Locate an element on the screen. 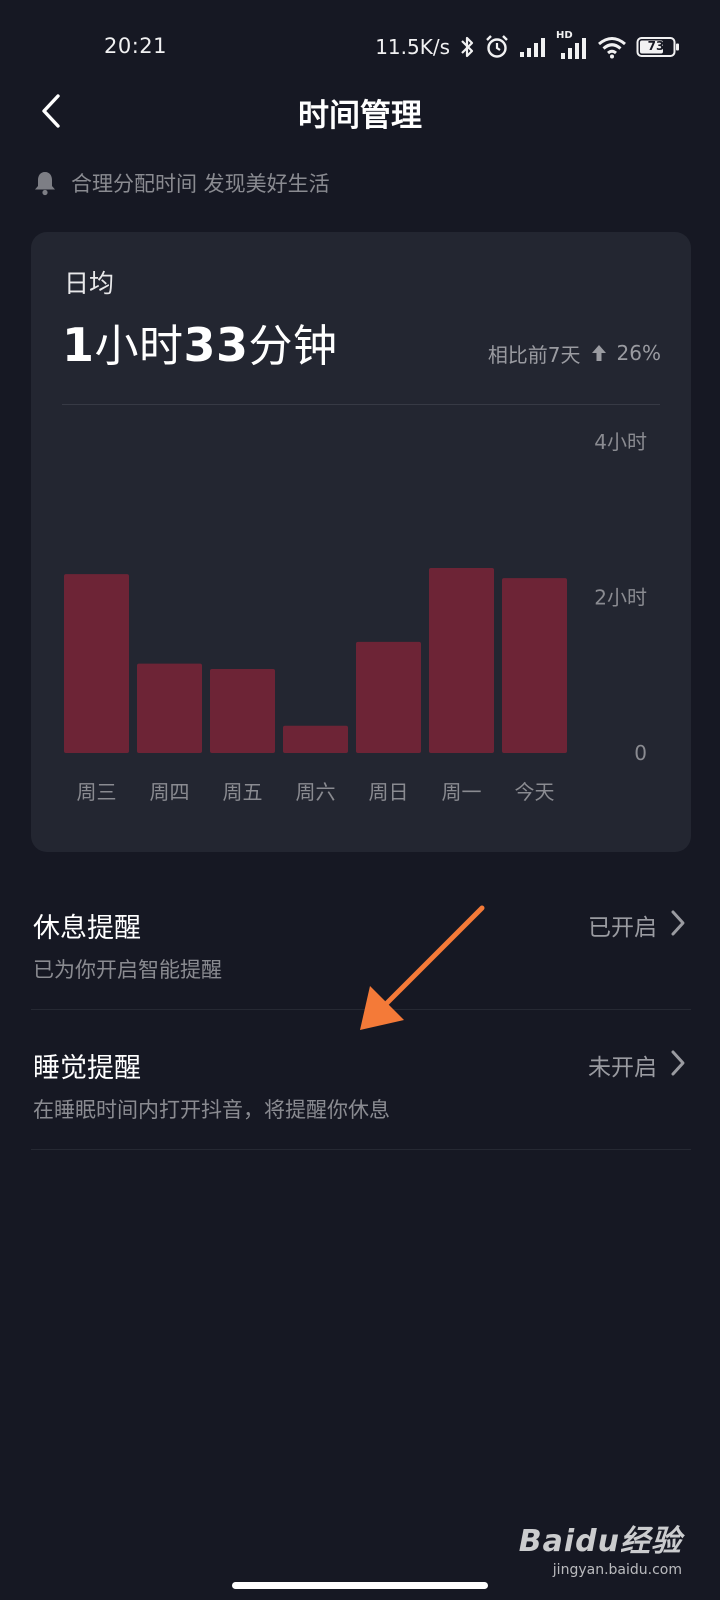 The image size is (720, 1600). y-tick-label: 2小时 is located at coordinates (620, 598).